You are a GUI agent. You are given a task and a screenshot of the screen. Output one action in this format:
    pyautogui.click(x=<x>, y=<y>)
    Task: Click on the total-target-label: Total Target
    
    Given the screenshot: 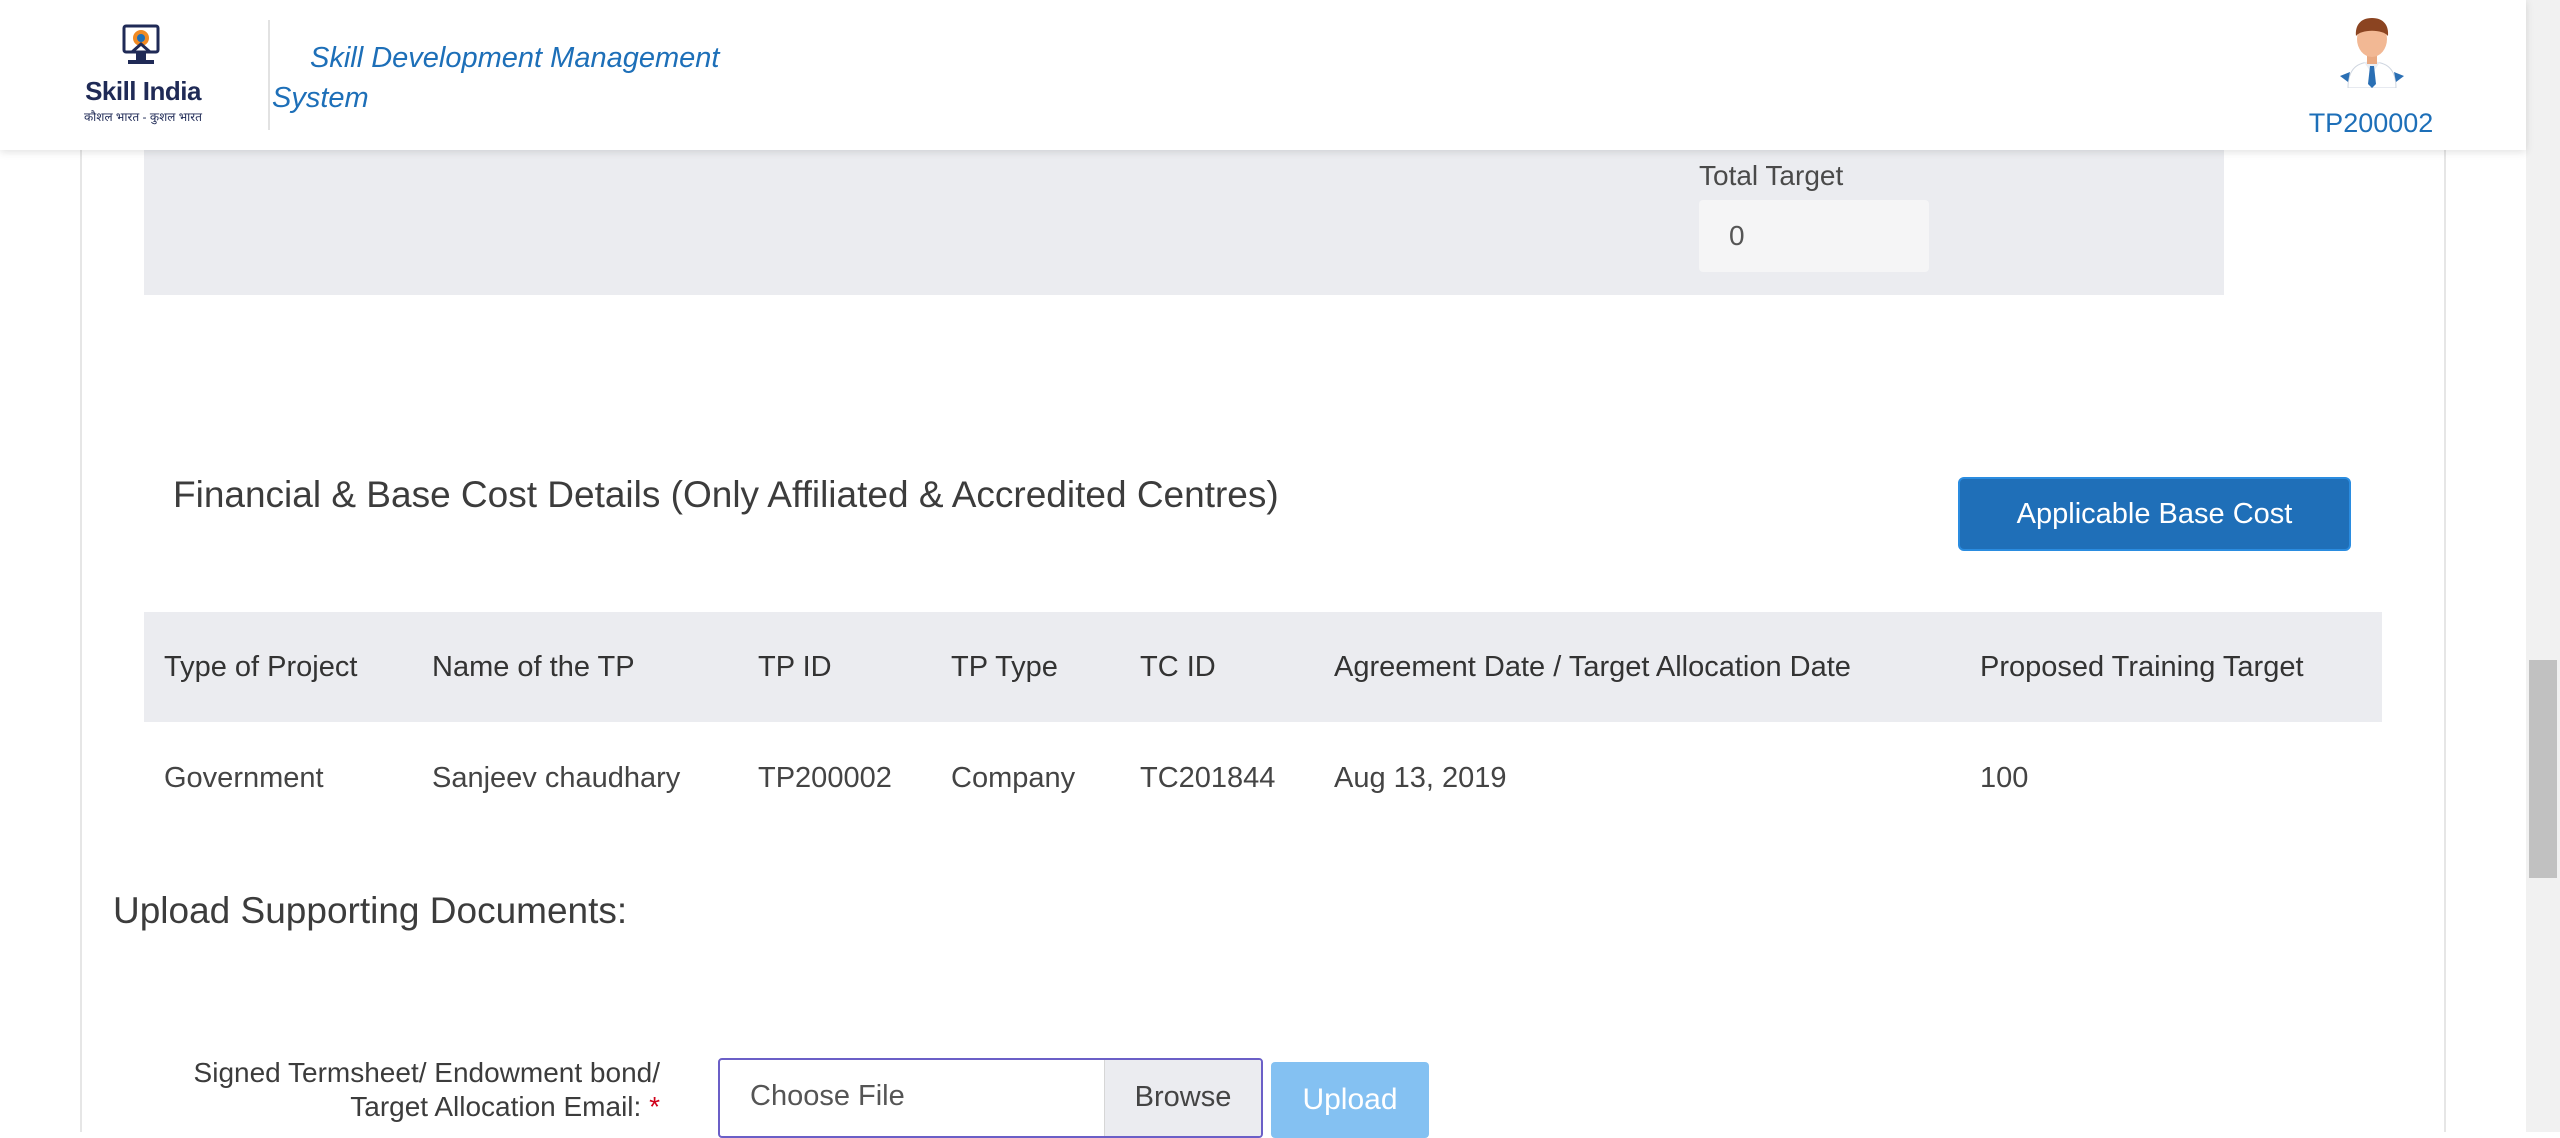 What is the action you would take?
    pyautogui.click(x=1771, y=175)
    